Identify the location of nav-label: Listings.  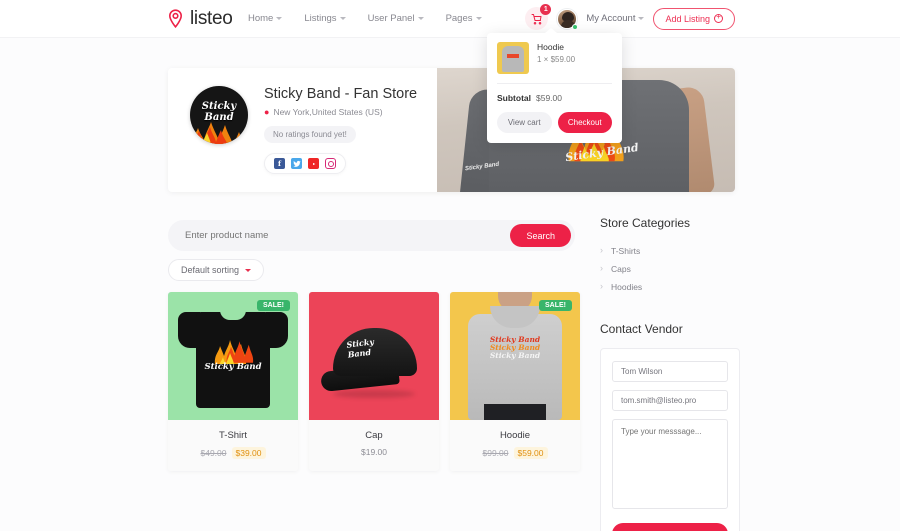
(320, 18).